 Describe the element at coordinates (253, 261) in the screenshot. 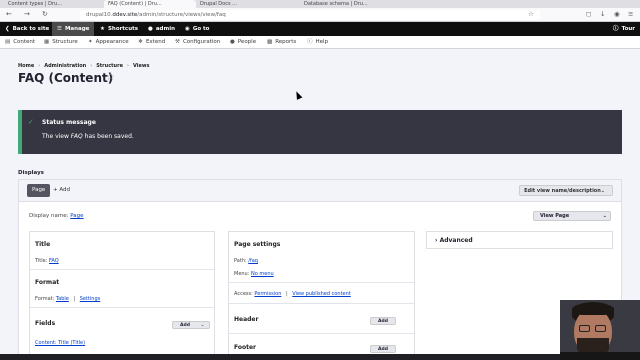

I see `path-link: /faq` at that location.